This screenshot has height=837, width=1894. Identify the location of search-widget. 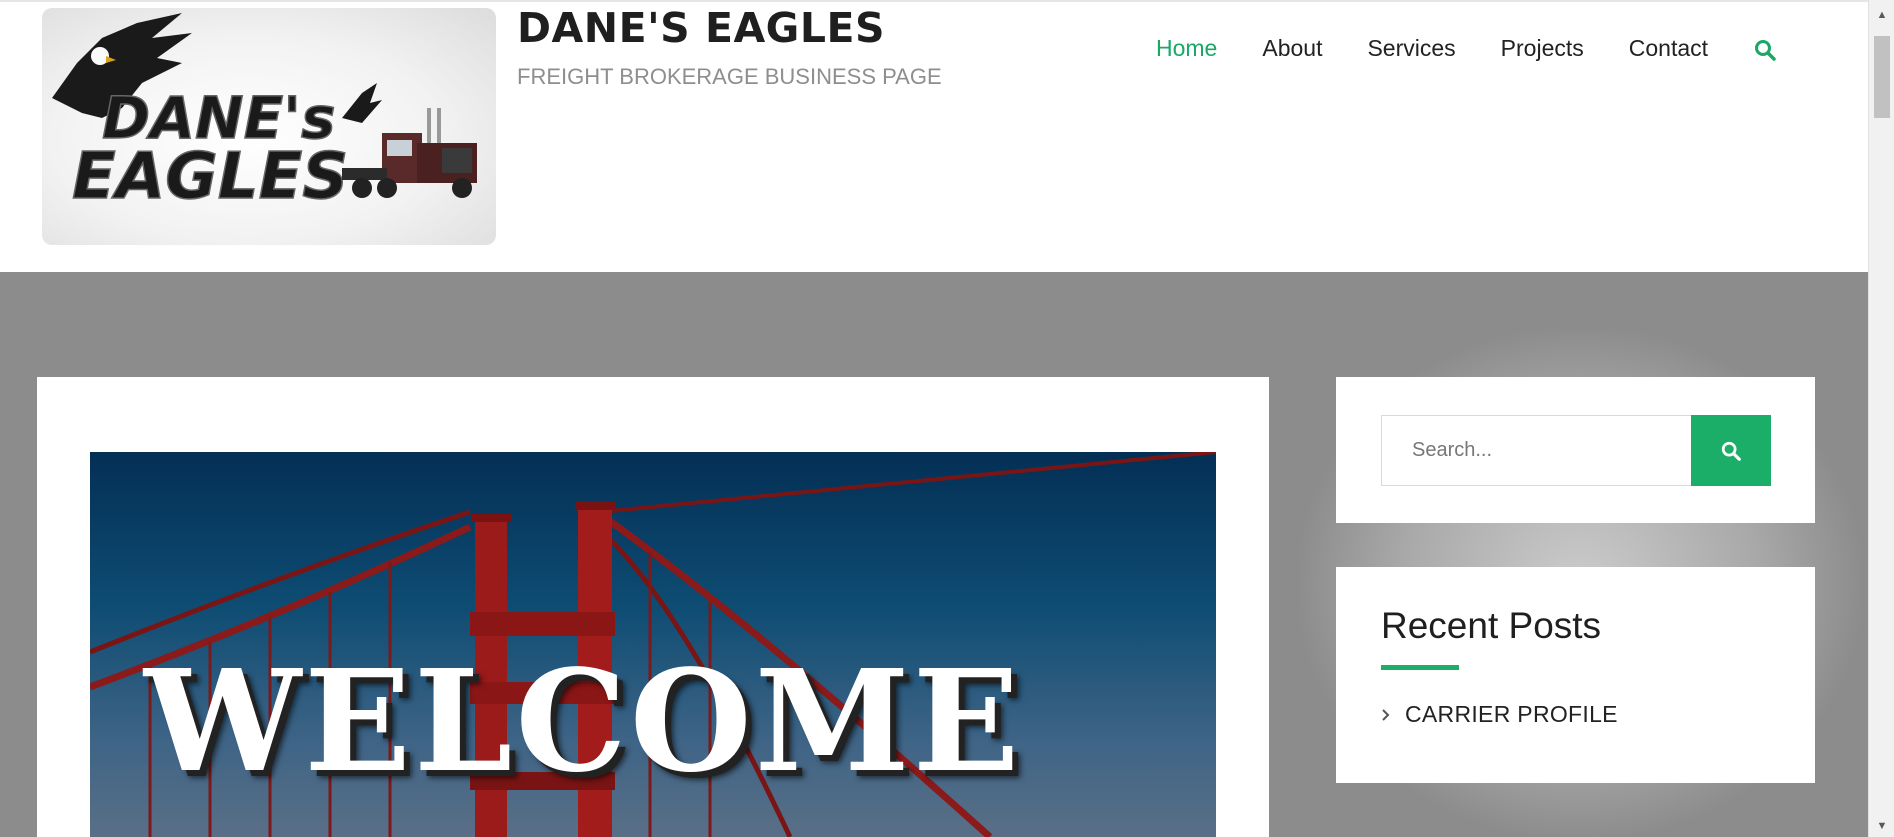
(1575, 450).